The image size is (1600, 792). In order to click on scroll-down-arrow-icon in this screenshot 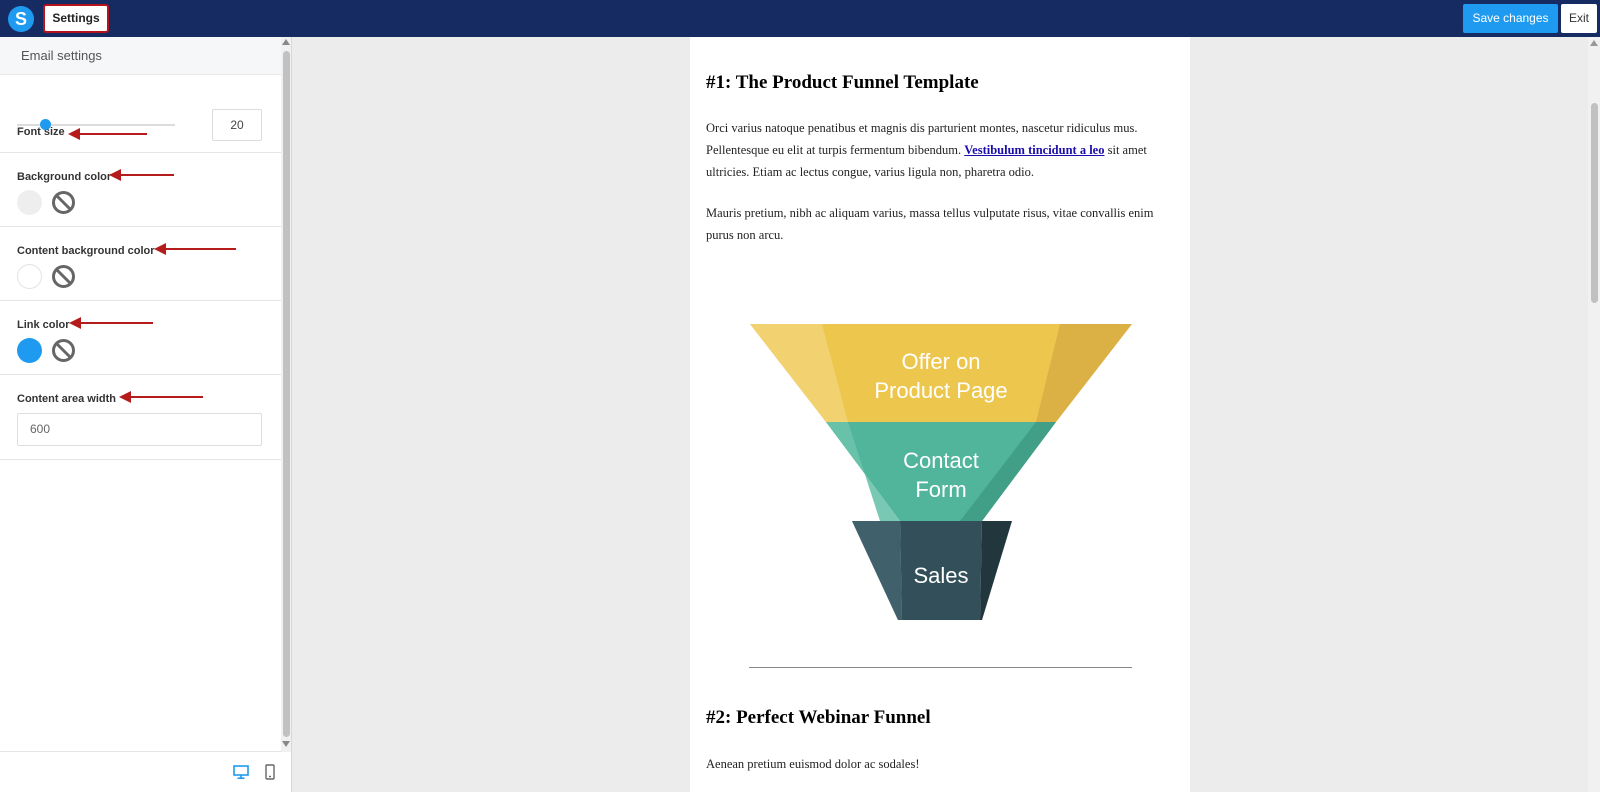, I will do `click(286, 744)`.